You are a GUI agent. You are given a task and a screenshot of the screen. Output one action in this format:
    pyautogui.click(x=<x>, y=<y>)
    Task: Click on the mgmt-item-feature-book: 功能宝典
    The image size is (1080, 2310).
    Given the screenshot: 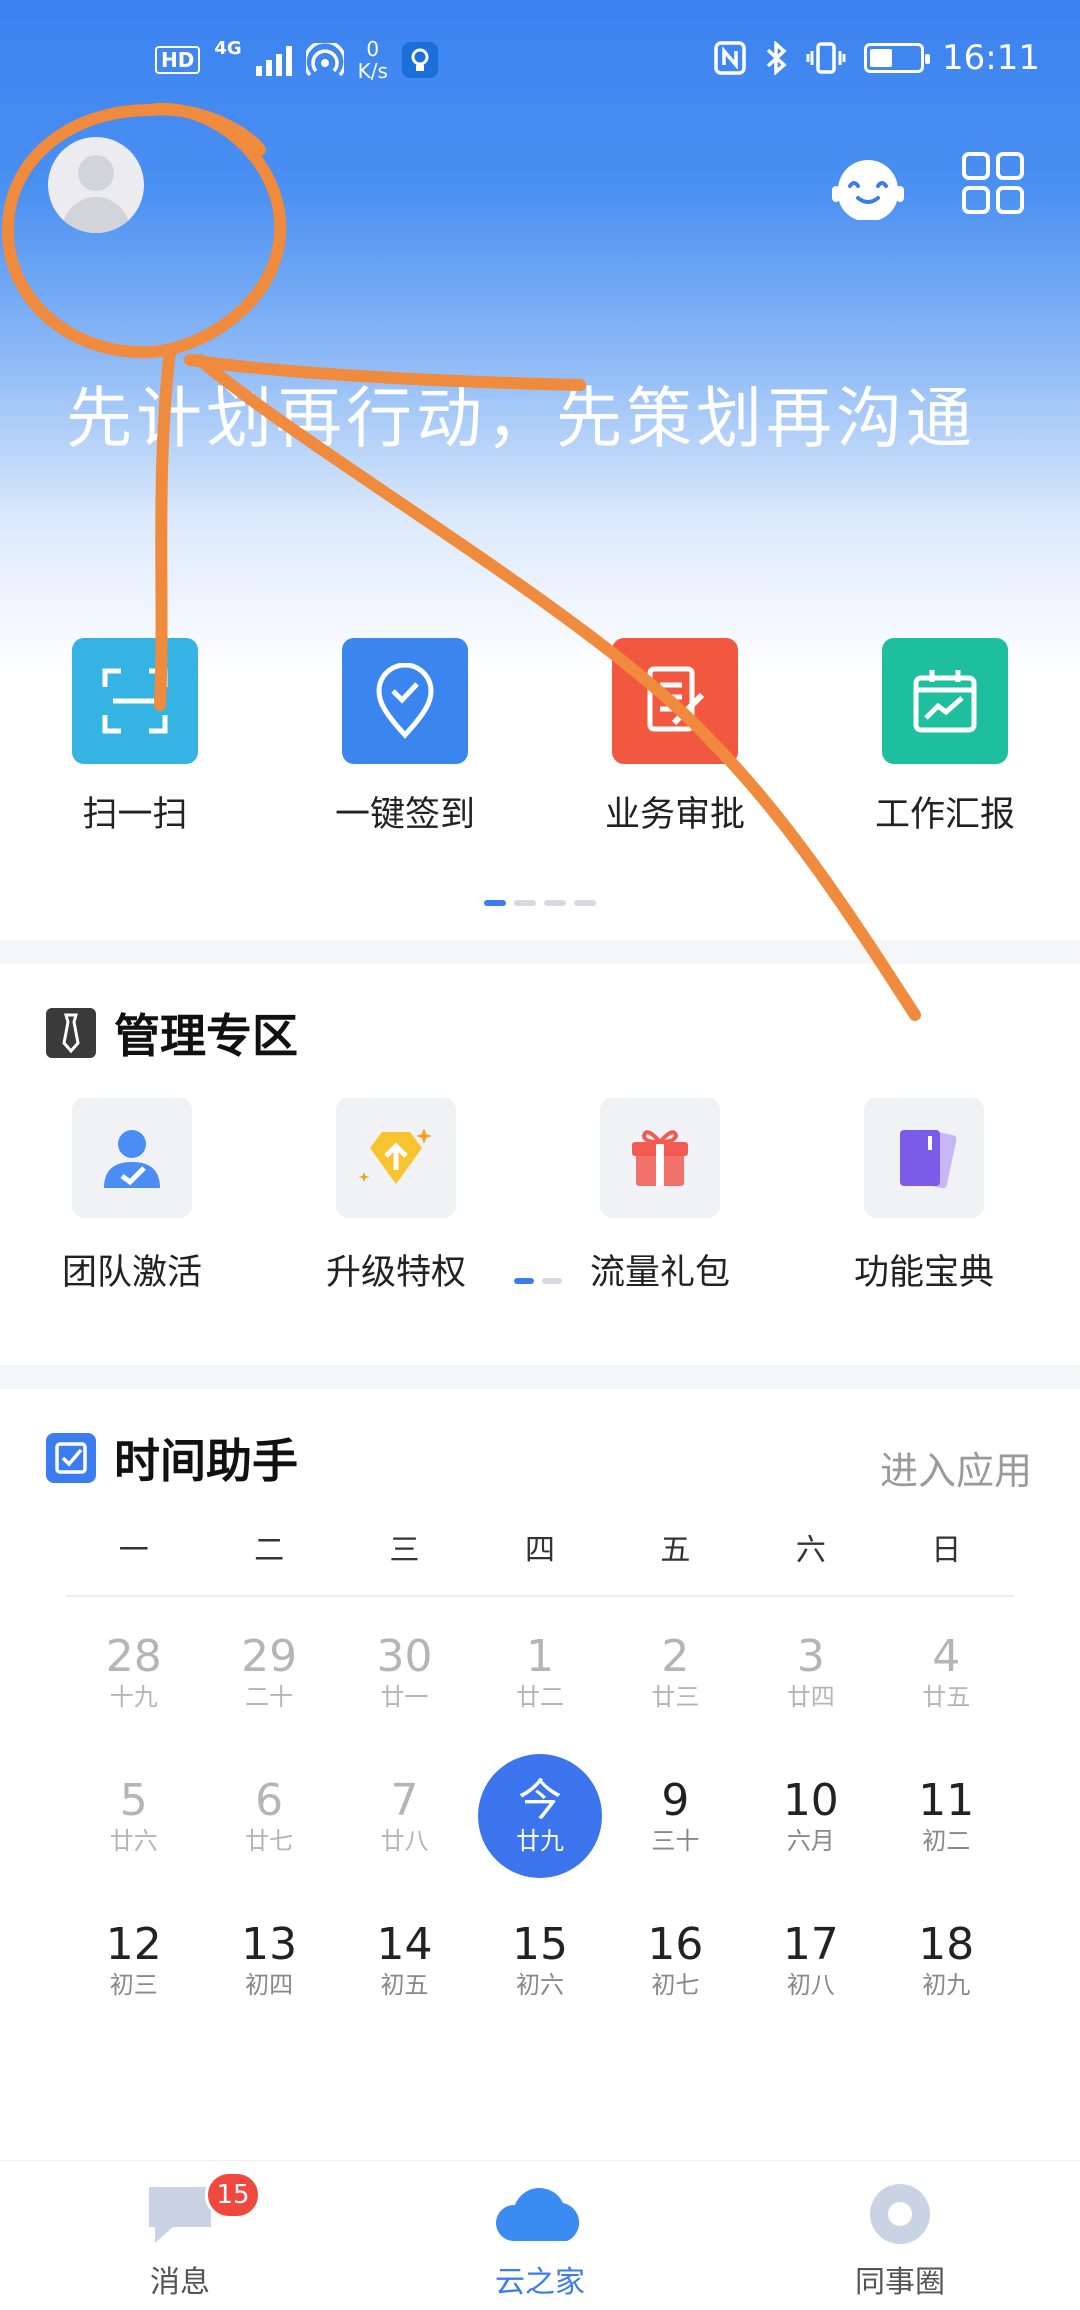 What is the action you would take?
    pyautogui.click(x=924, y=1196)
    